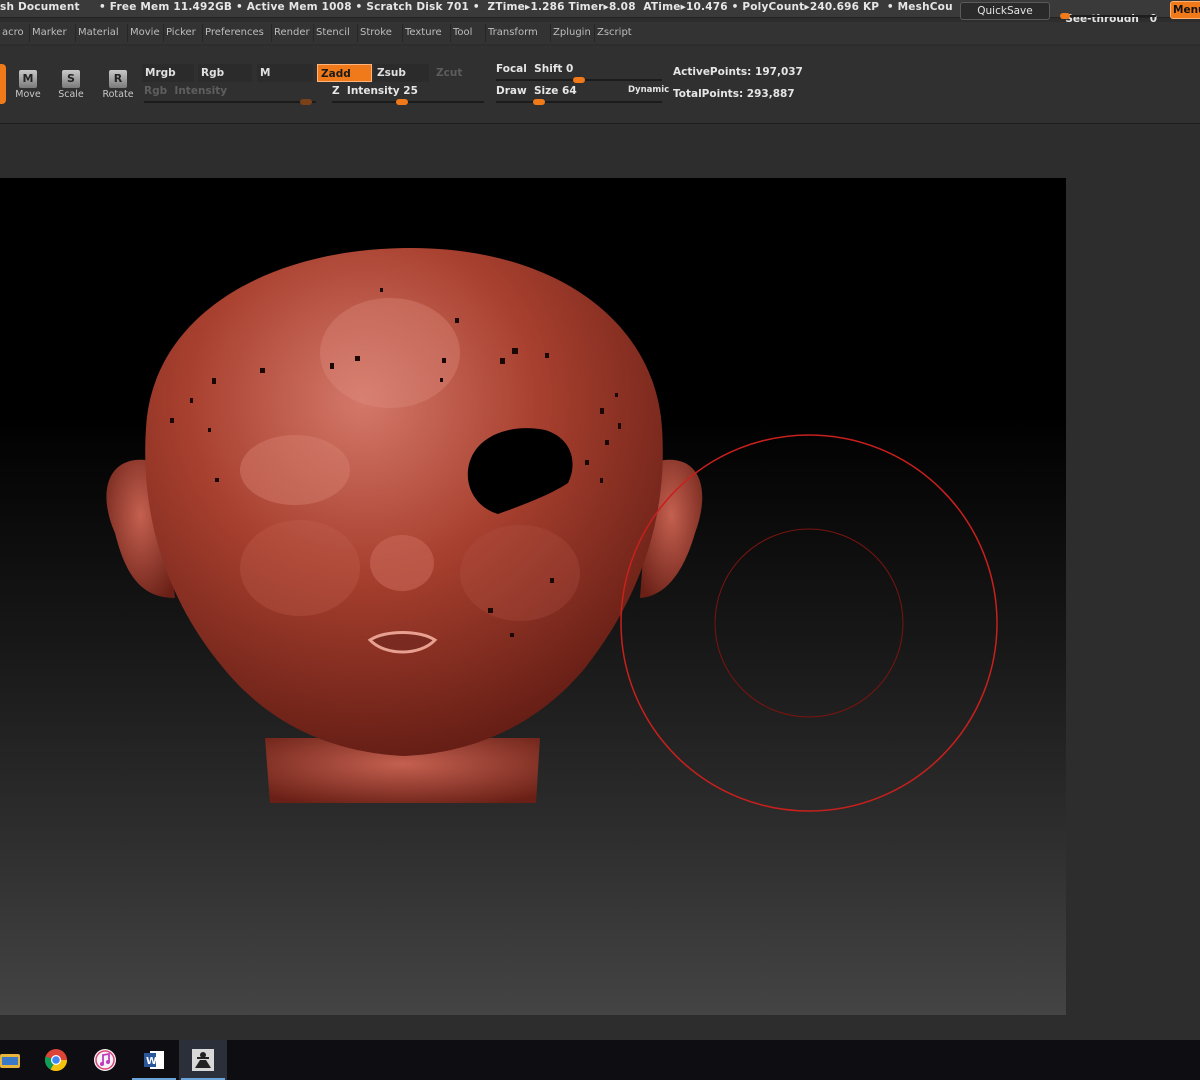  What do you see at coordinates (180, 33) in the screenshot?
I see `menu-picker: Picker` at bounding box center [180, 33].